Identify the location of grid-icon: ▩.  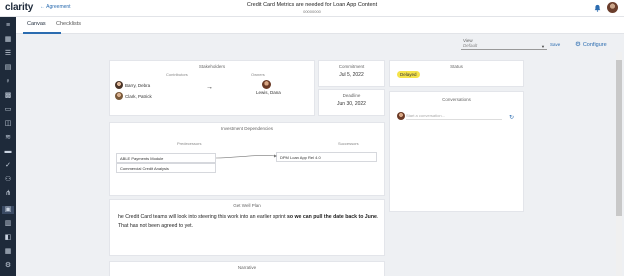
(8, 96).